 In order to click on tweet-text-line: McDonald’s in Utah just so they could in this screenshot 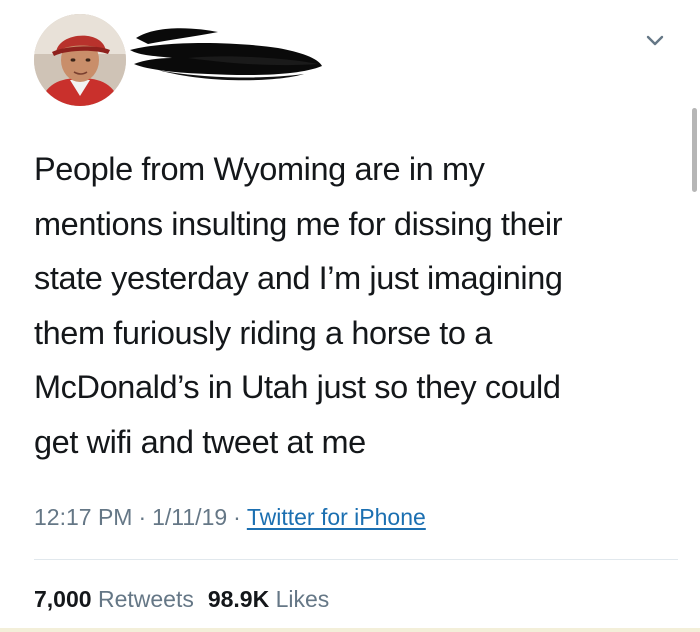, I will do `click(297, 387)`.